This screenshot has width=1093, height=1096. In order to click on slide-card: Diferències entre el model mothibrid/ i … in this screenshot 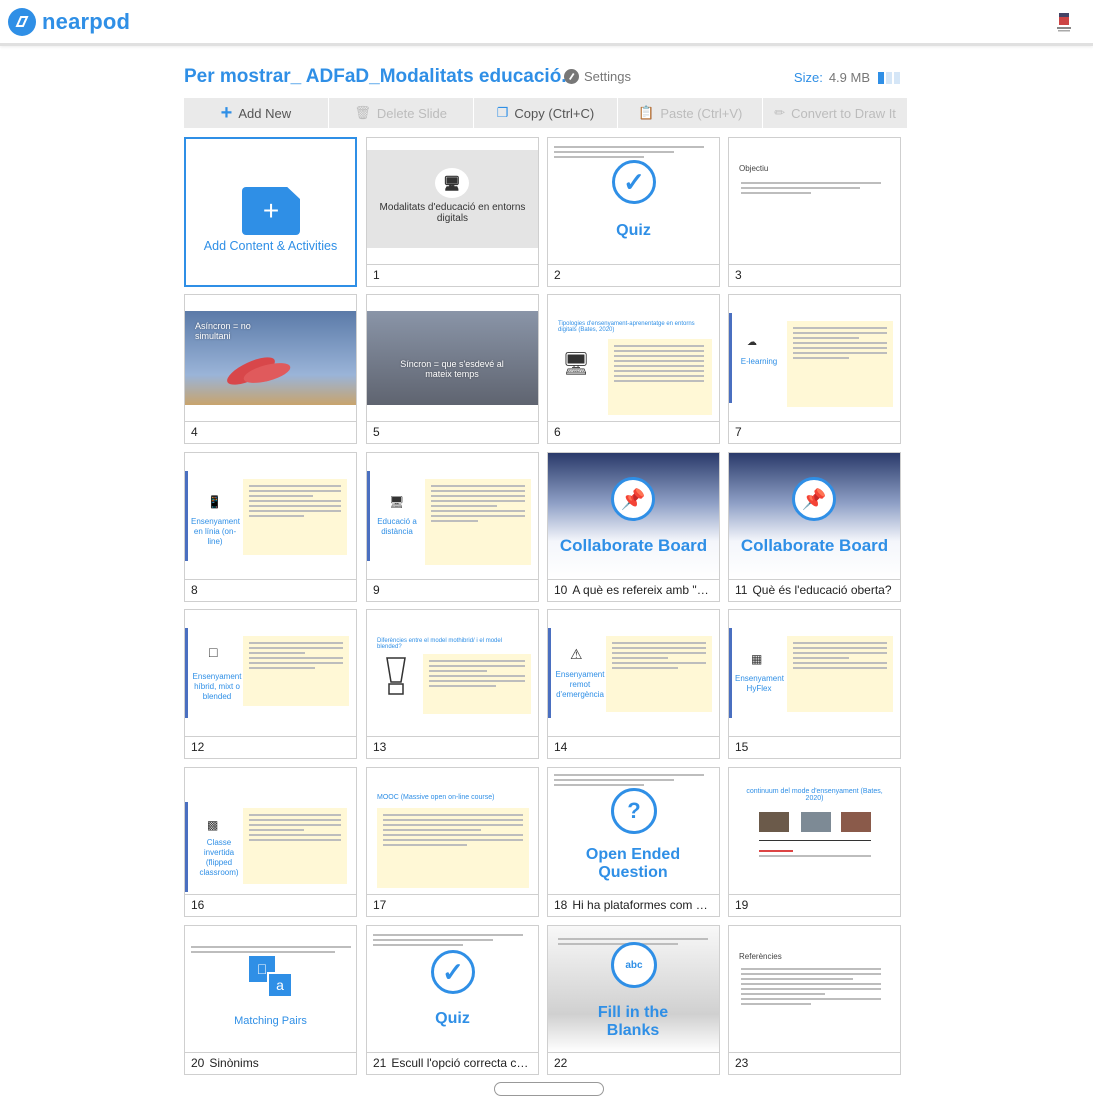, I will do `click(452, 684)`.